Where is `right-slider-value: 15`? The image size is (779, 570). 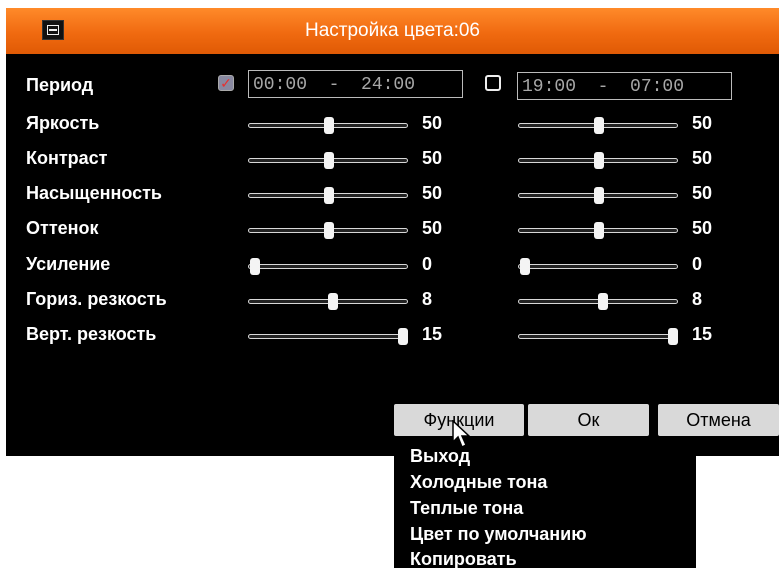 right-slider-value: 15 is located at coordinates (702, 334).